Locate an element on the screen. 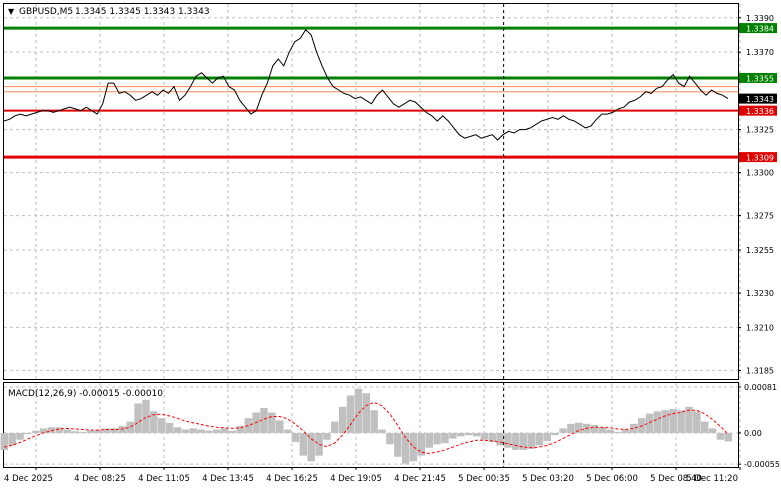 This screenshot has width=781, height=493. level-price-tag-text: 1.3309 is located at coordinates (760, 158).